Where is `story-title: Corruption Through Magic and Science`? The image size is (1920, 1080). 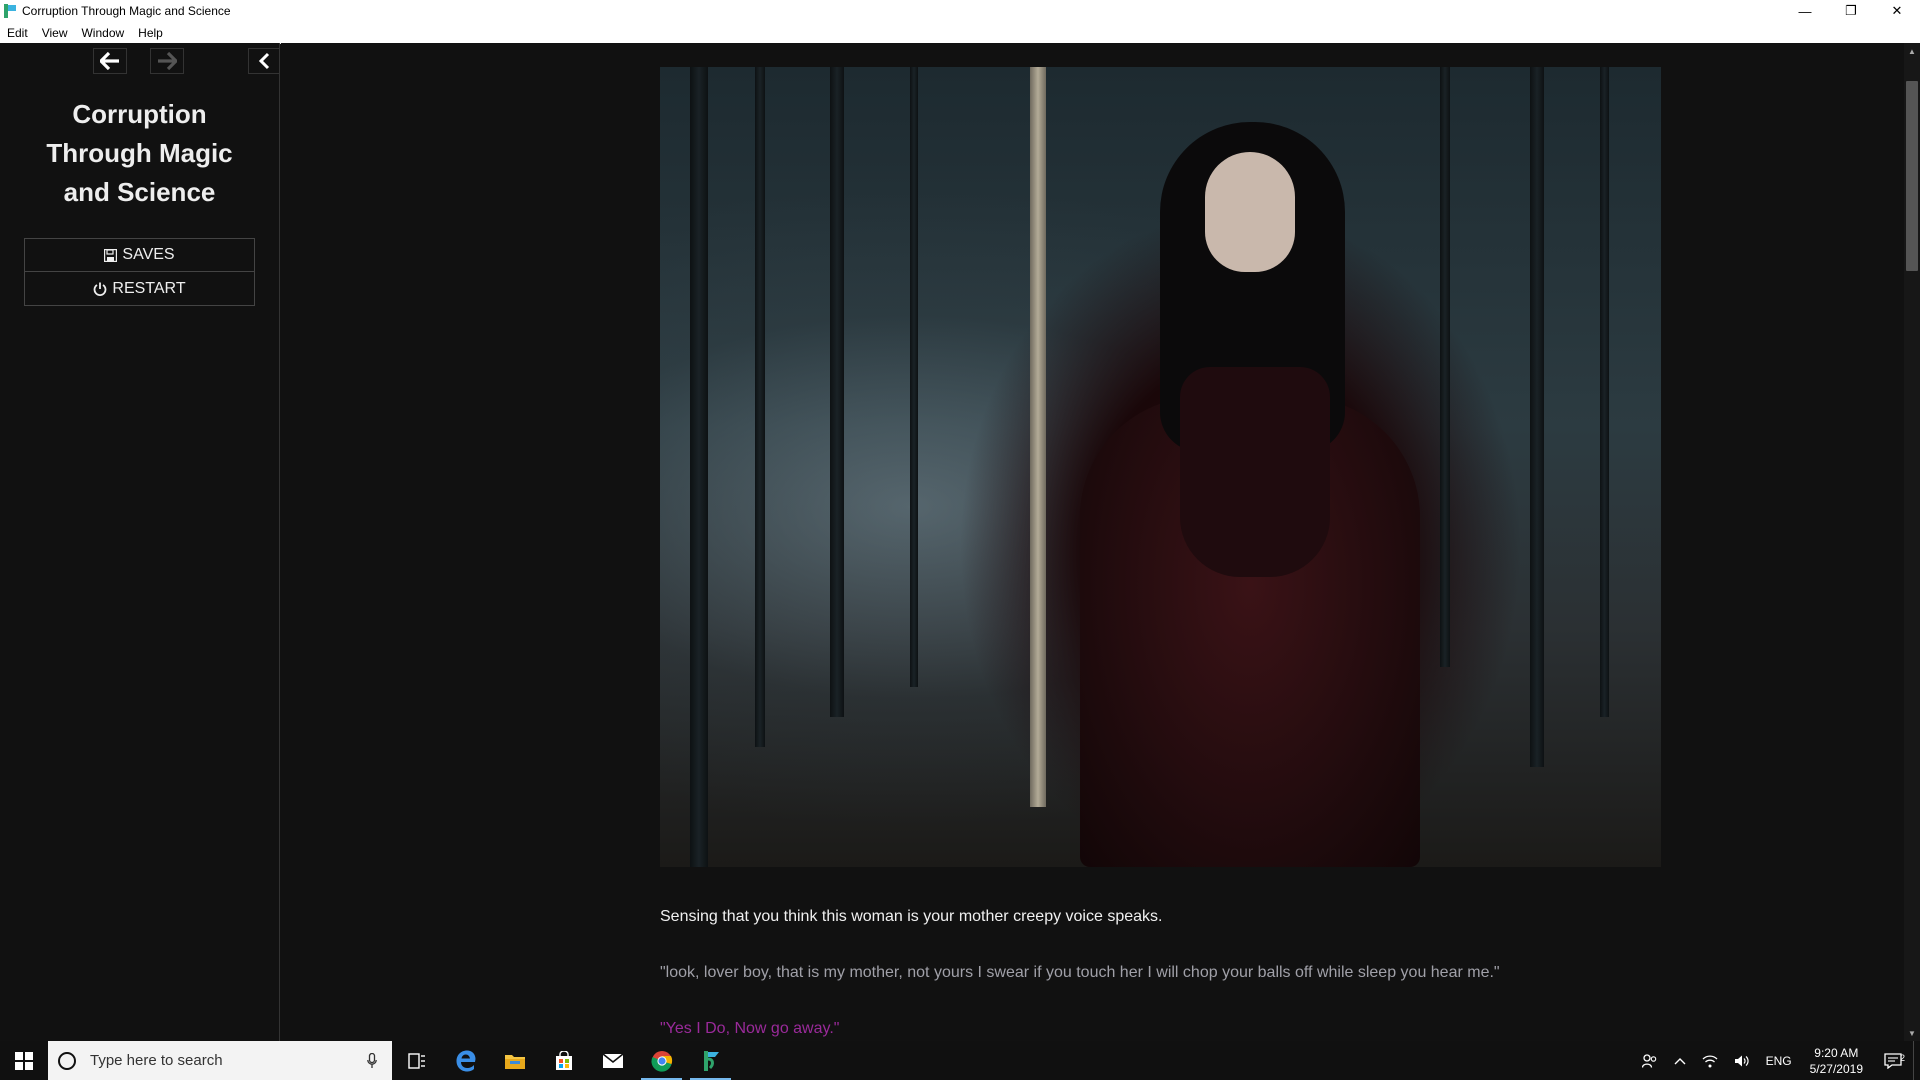
story-title: Corruption Through Magic and Science is located at coordinates (139, 153).